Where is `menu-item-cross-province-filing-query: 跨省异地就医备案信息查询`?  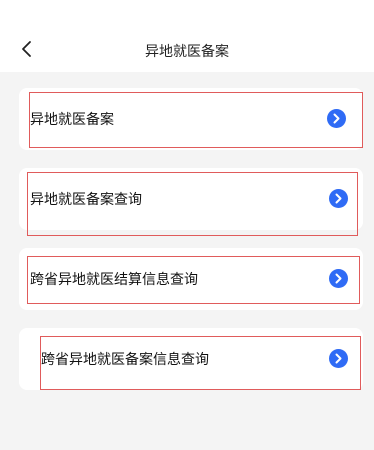
menu-item-cross-province-filing-query: 跨省异地就医备案信息查询 is located at coordinates (191, 359).